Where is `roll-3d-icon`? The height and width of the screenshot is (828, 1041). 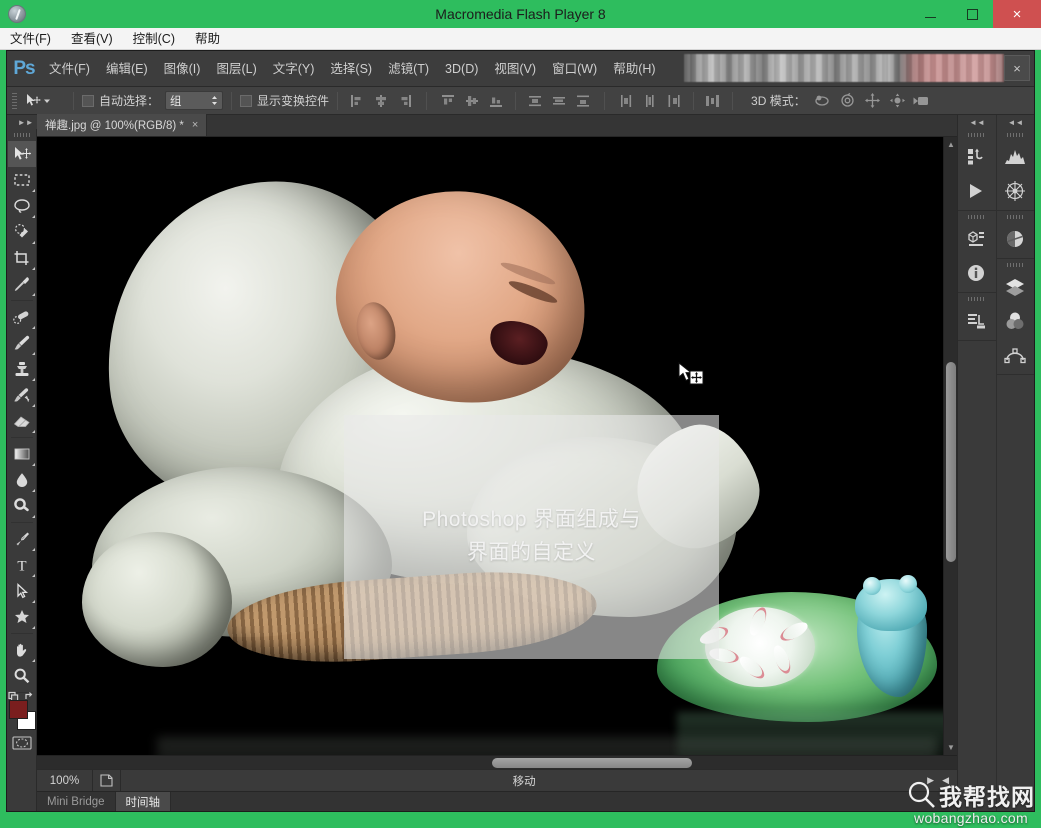
roll-3d-icon is located at coordinates (848, 101).